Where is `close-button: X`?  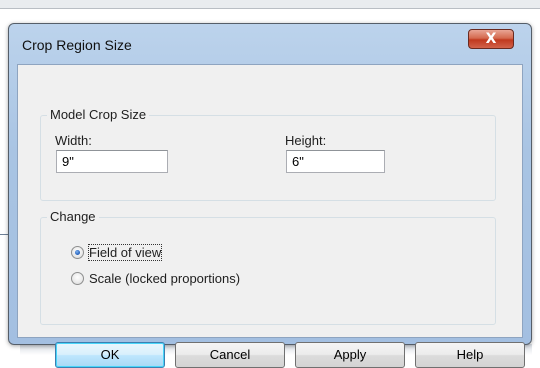
close-button: X is located at coordinates (491, 39).